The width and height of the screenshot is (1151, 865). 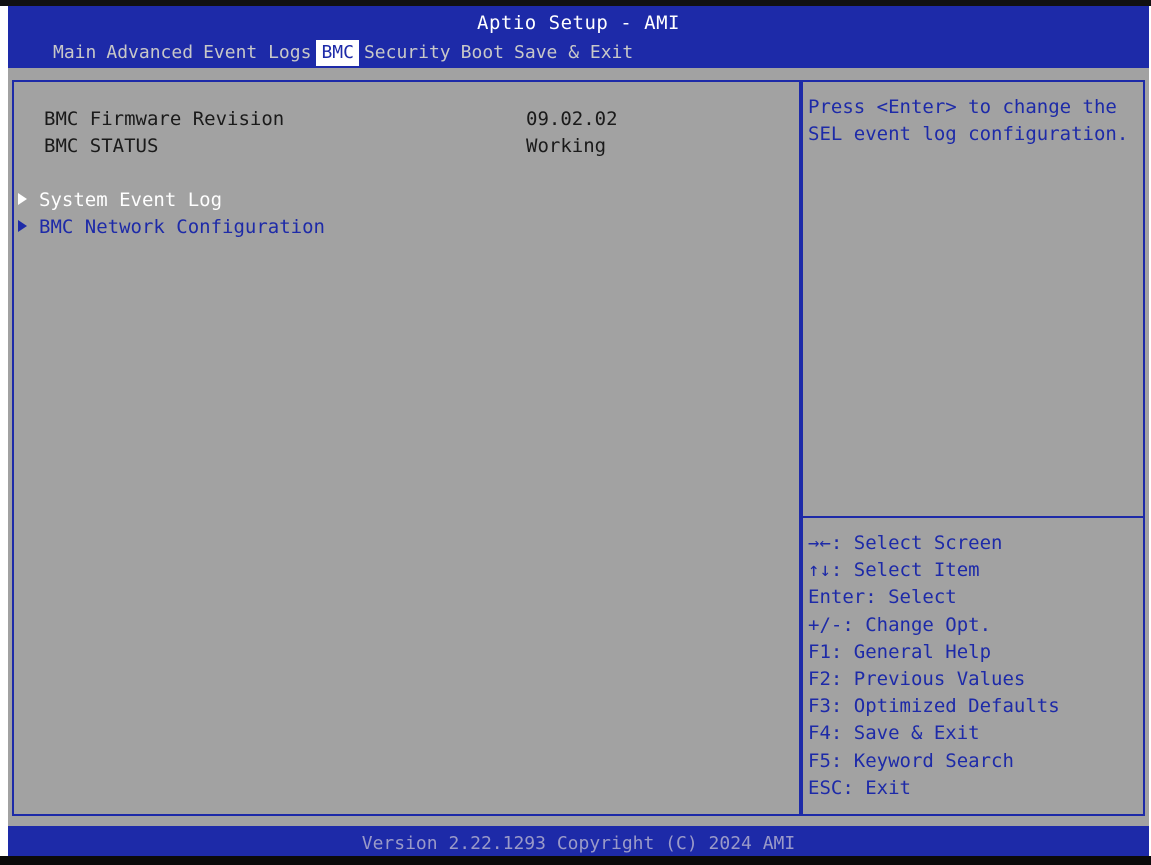 What do you see at coordinates (131, 200) in the screenshot?
I see `submenu-label: System Event Log` at bounding box center [131, 200].